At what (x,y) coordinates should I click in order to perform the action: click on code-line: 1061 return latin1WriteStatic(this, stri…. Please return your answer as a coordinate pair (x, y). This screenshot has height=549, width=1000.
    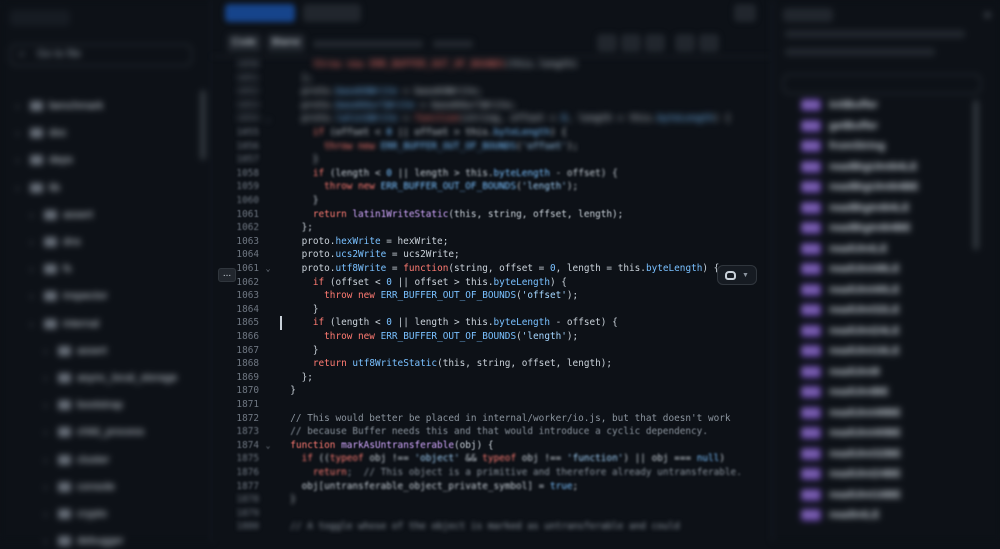
    Looking at the image, I should click on (491, 215).